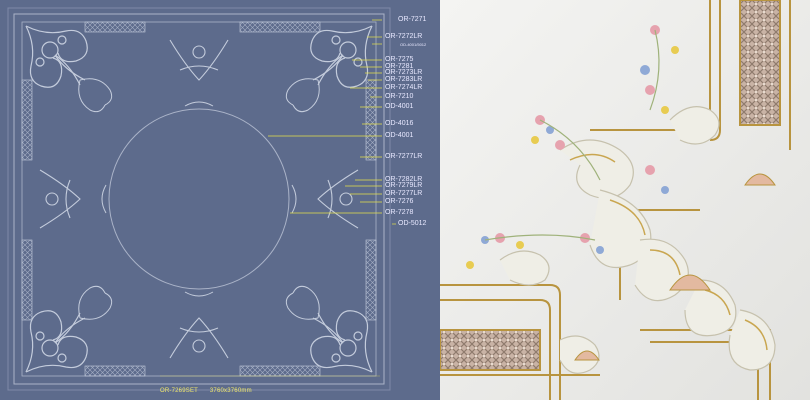  I want to click on callout-label: OR-7276, so click(399, 201).